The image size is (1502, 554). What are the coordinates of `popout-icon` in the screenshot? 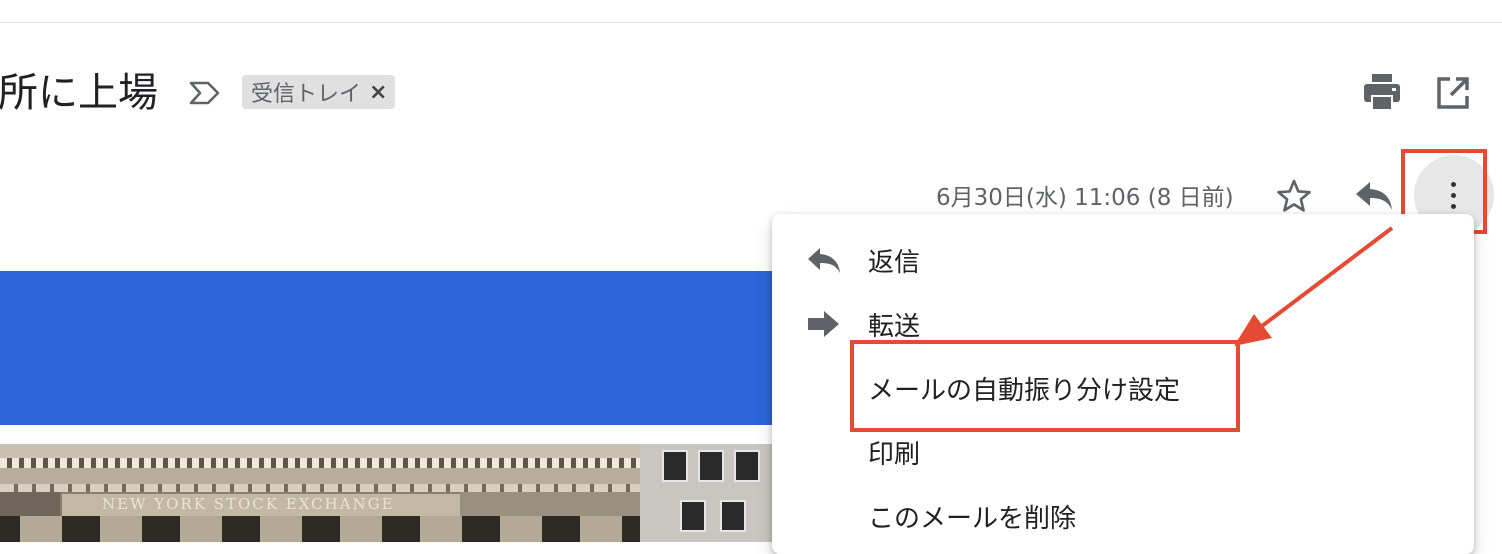 It's located at (1453, 93).